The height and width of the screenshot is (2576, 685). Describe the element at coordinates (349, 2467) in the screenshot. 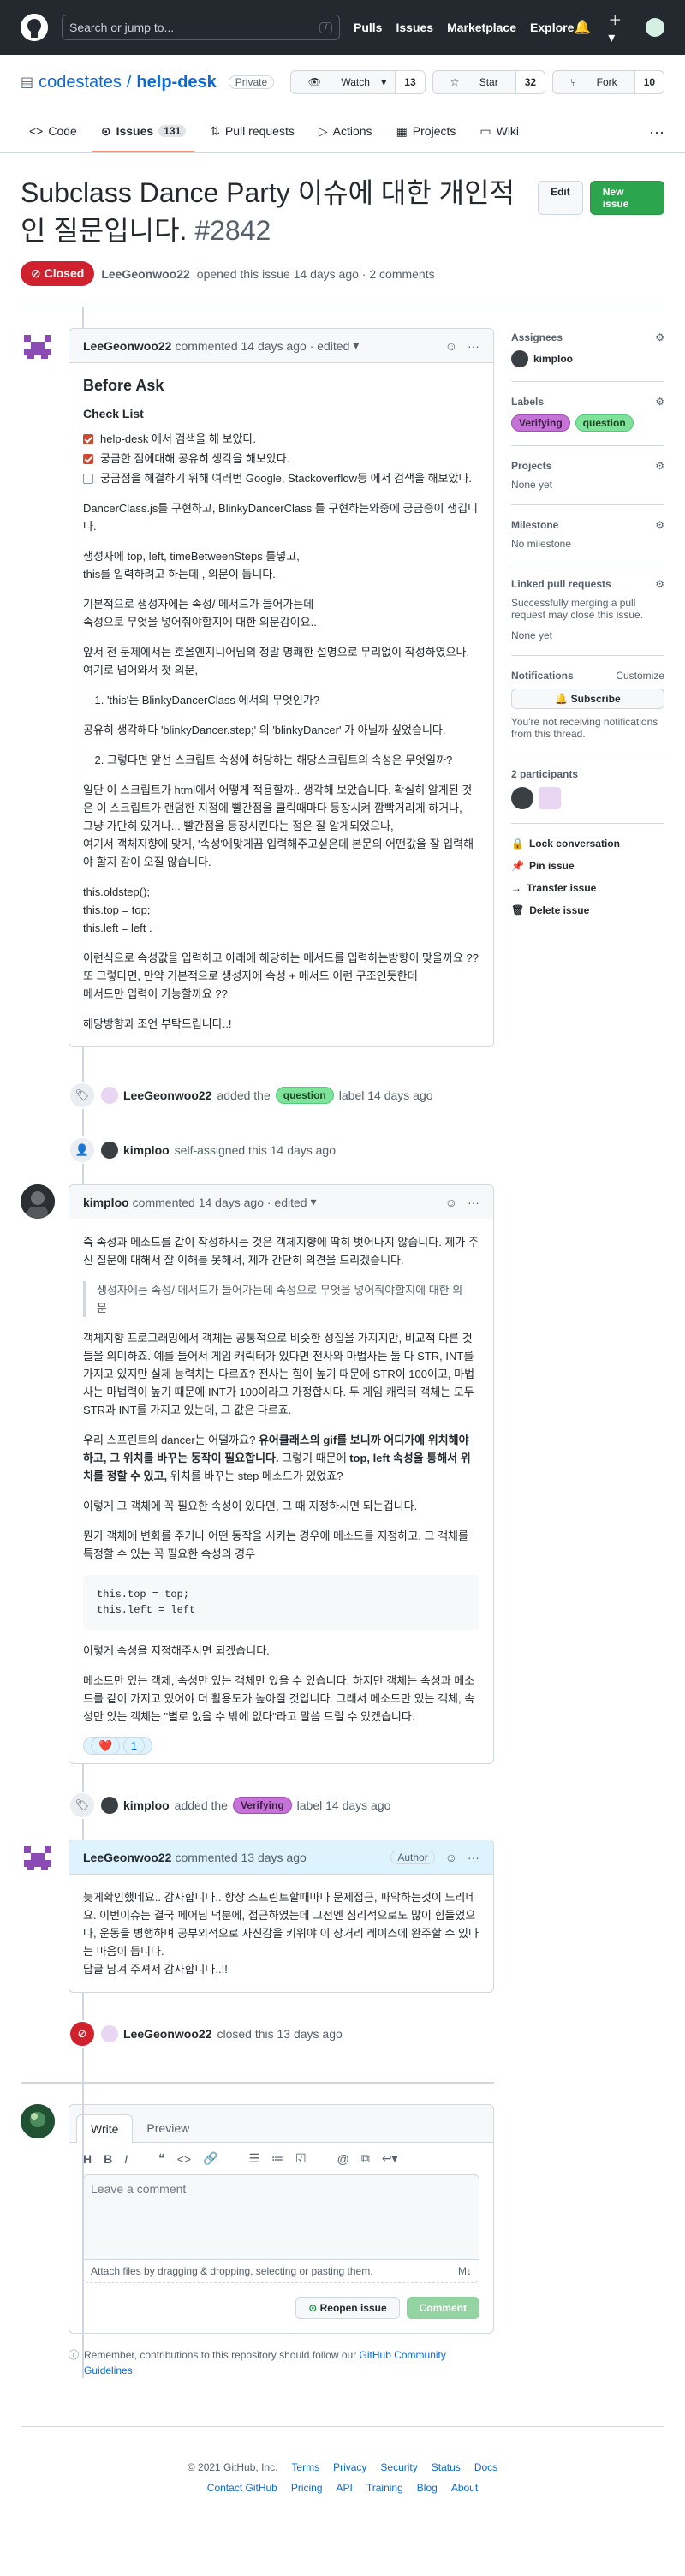

I see `footer-link-privacy: Privacy` at that location.